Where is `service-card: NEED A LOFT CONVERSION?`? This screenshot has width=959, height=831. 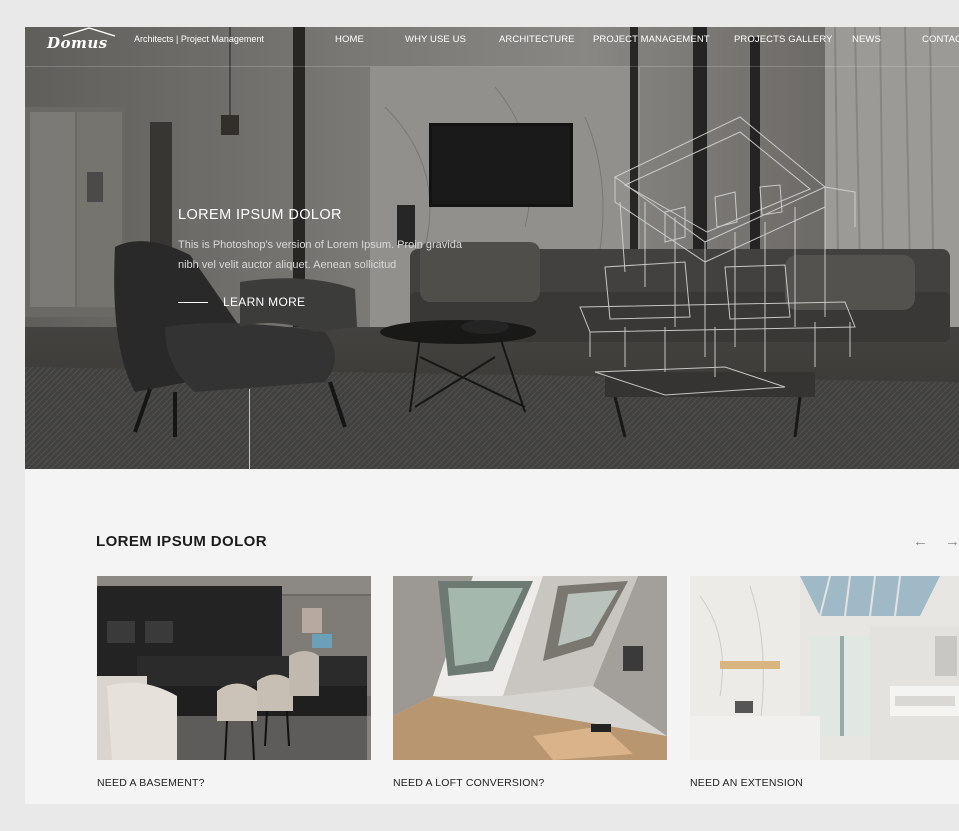 service-card: NEED A LOFT CONVERSION? is located at coordinates (530, 682).